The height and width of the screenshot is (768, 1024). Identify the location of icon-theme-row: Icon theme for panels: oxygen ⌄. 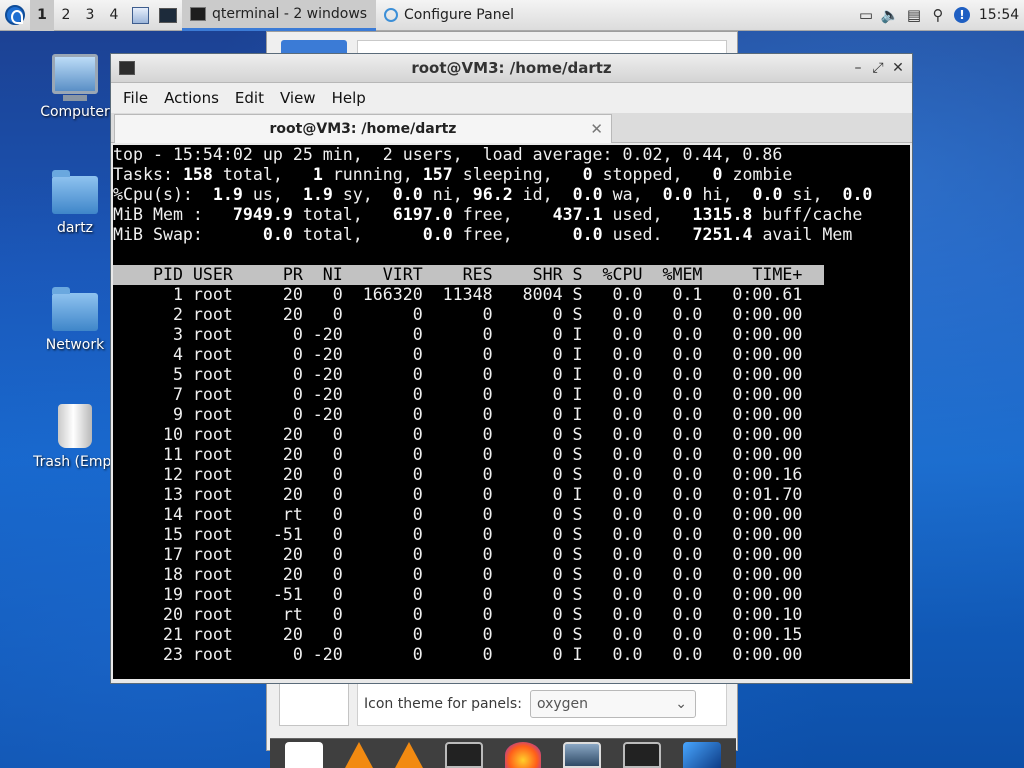
(542, 704).